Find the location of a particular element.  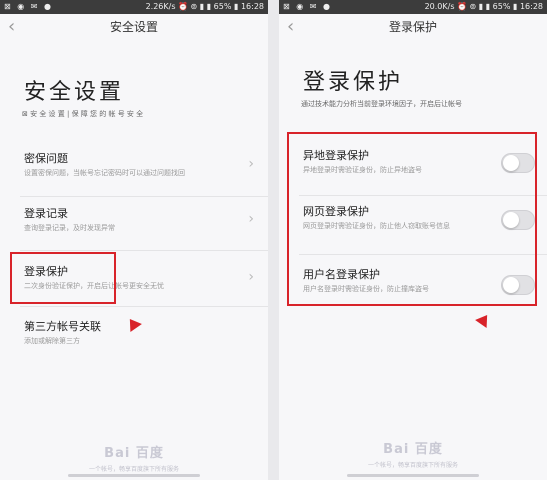

menu-item-title: 登录记录 is located at coordinates (46, 213).